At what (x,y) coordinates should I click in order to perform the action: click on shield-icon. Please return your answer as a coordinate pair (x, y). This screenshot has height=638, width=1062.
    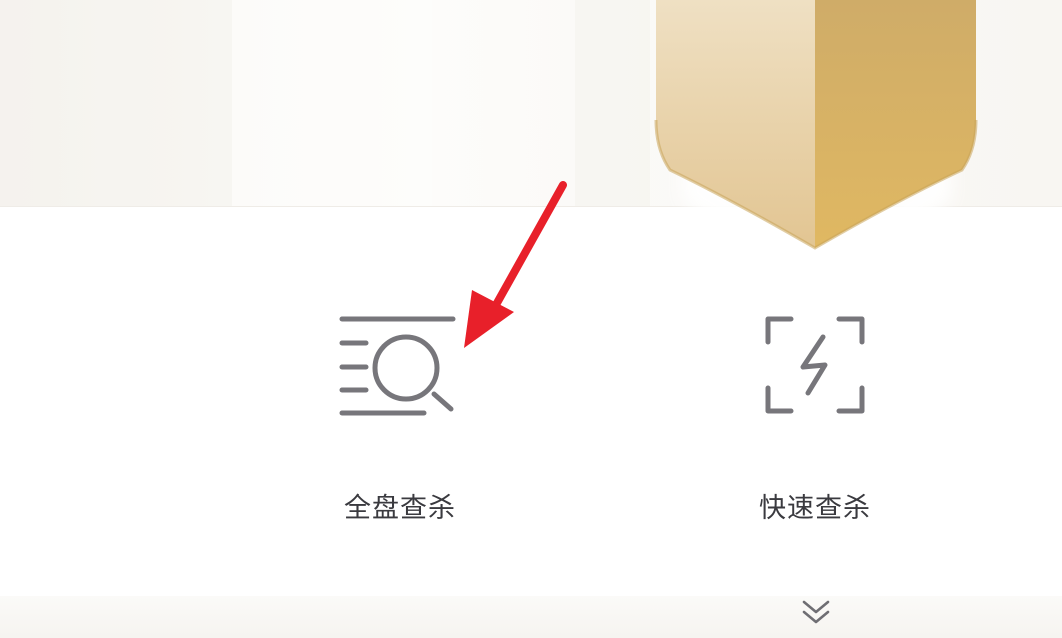
    Looking at the image, I should click on (816, 125).